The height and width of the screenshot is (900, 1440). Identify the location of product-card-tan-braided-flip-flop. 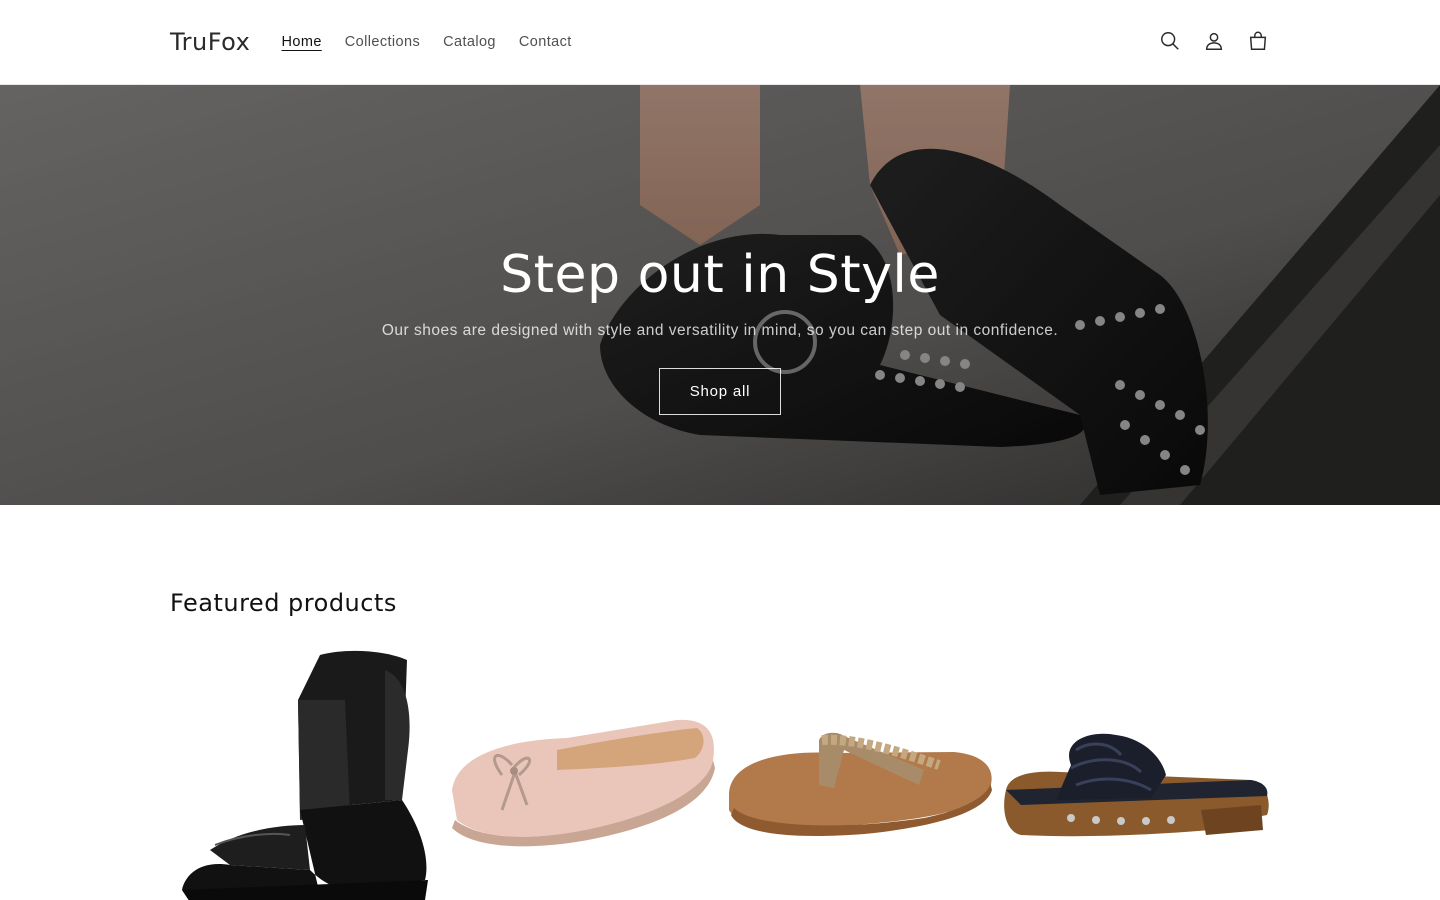
(858, 770).